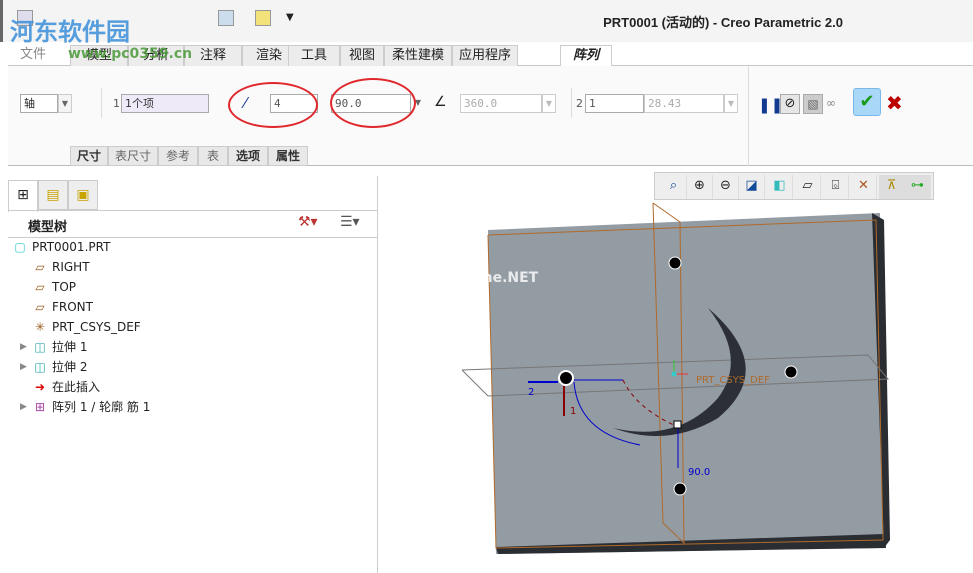  What do you see at coordinates (864, 187) in the screenshot?
I see `datum-display-icon: ✕` at bounding box center [864, 187].